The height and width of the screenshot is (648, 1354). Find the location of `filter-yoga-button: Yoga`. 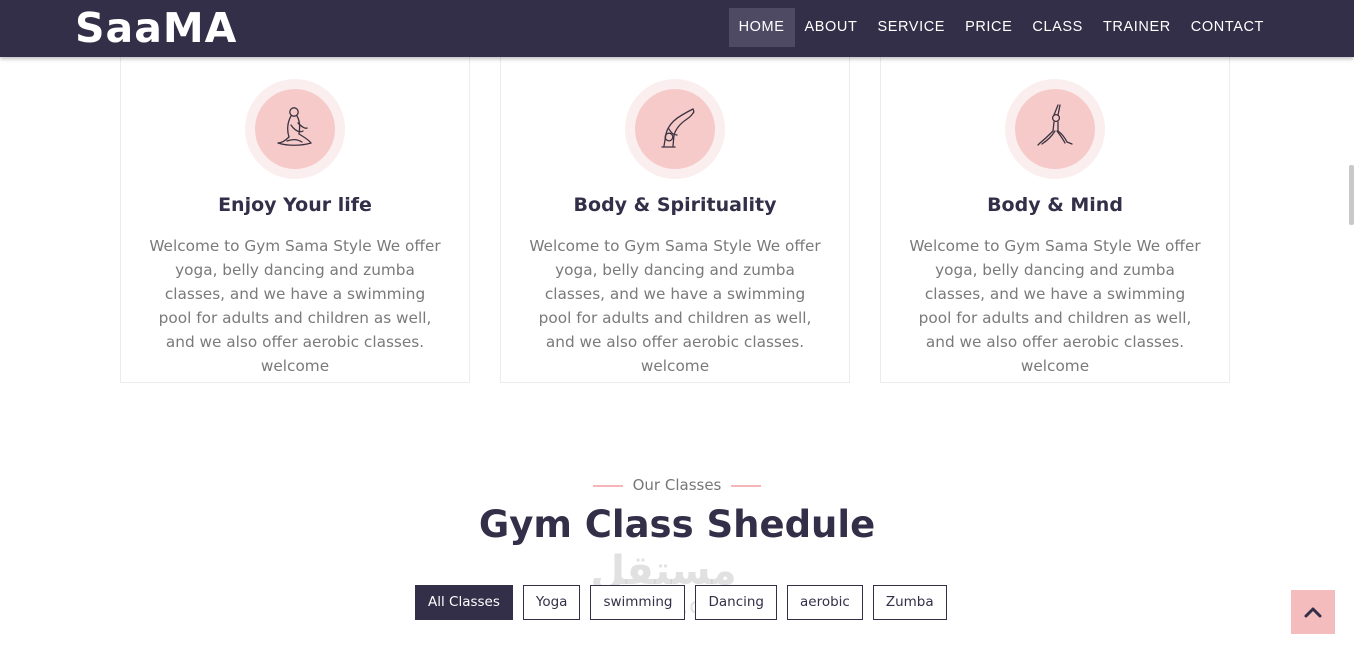

filter-yoga-button: Yoga is located at coordinates (551, 602).